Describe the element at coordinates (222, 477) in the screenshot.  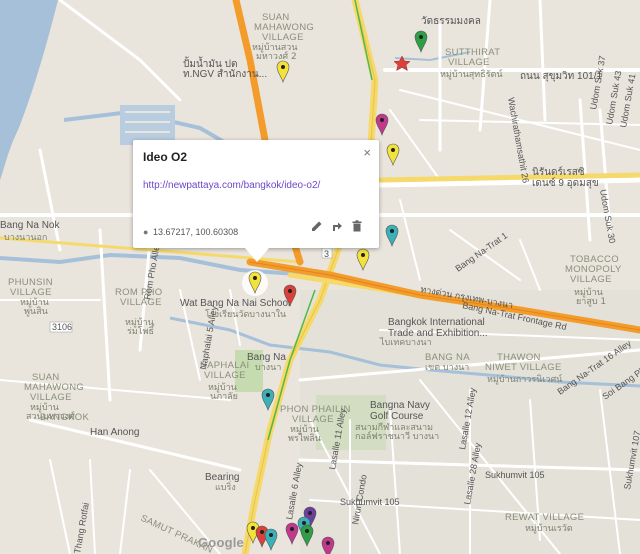
I see `label-bearing: Bearing` at that location.